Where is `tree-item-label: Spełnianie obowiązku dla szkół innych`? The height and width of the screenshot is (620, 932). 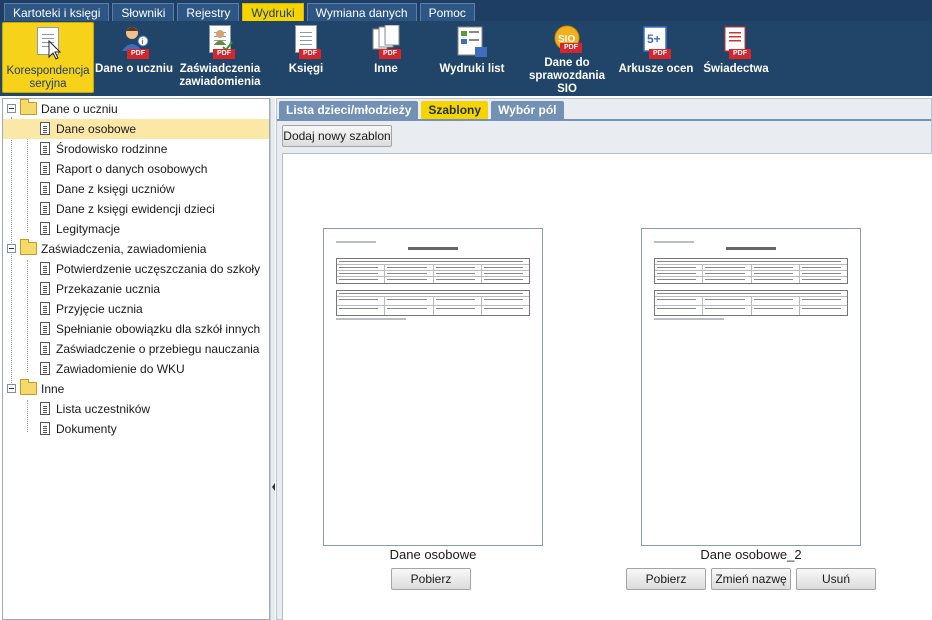
tree-item-label: Spełnianie obowiązku dla szkół innych is located at coordinates (158, 329).